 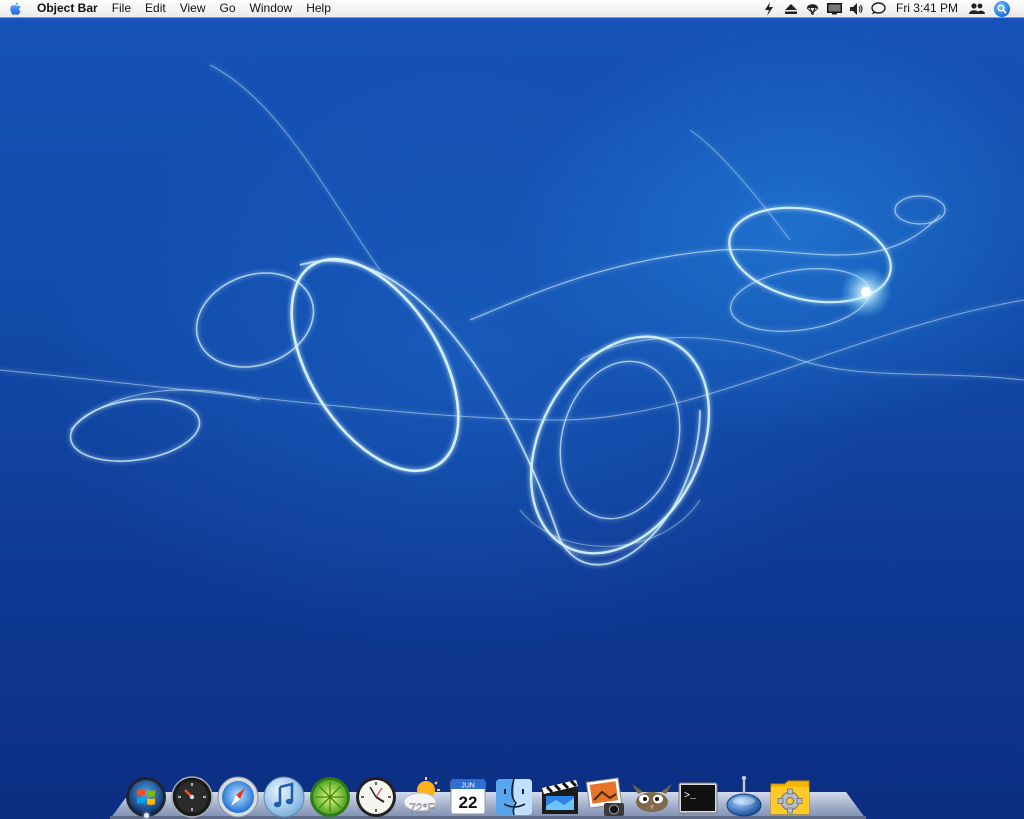 I want to click on dock-item-network, so click(x=744, y=796).